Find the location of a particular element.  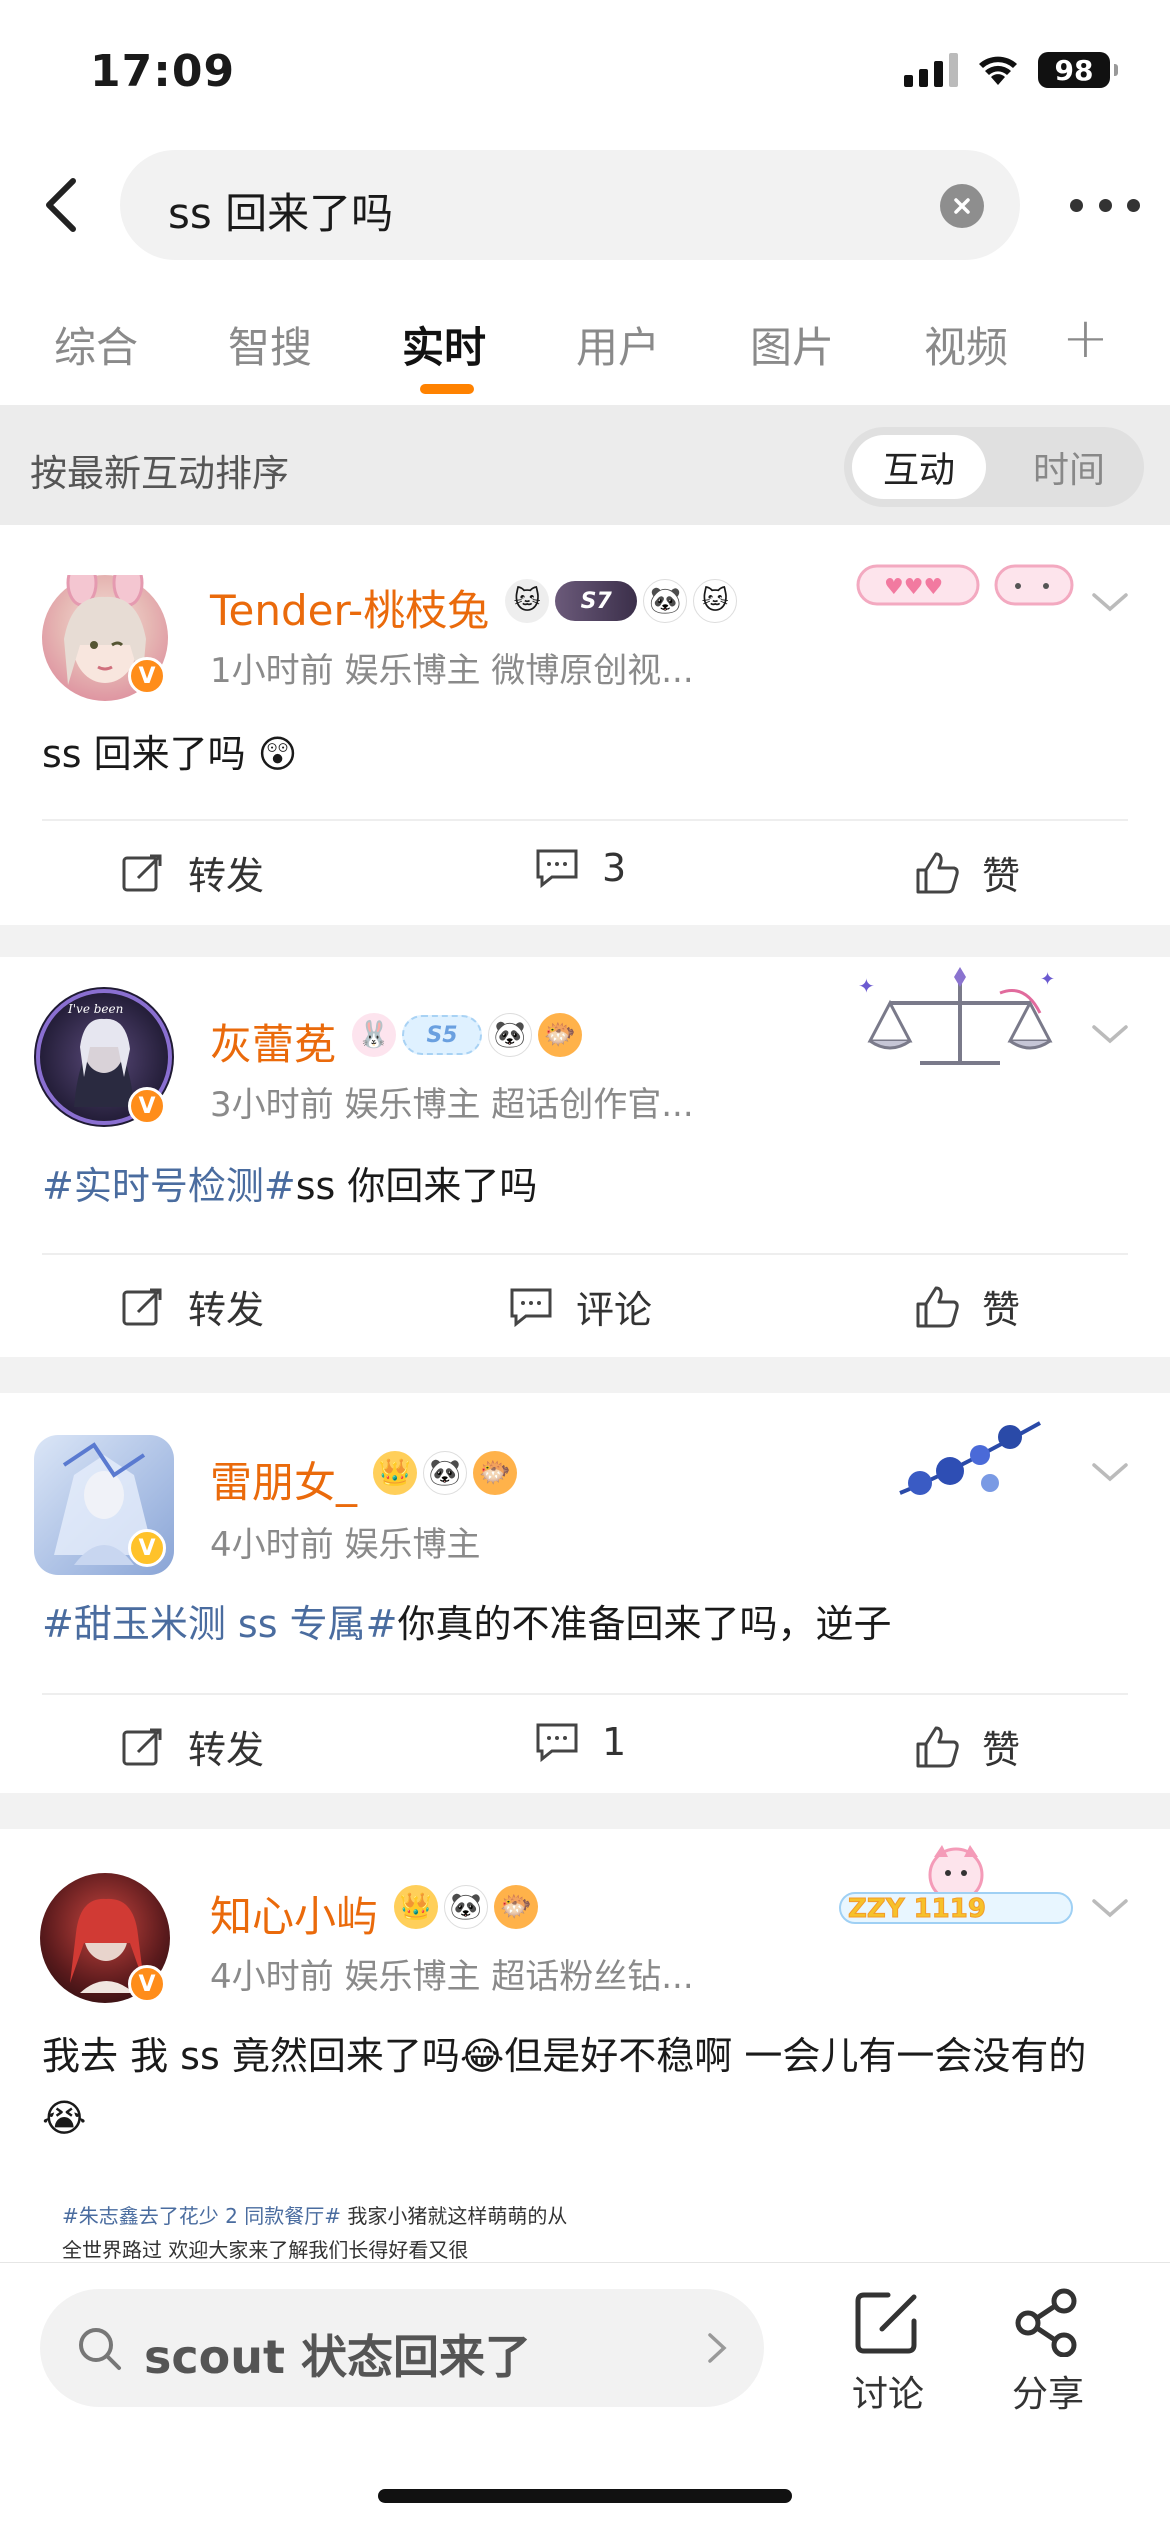

post-text: #实时号检测#ss 你回来了吗 is located at coordinates (581, 1186).